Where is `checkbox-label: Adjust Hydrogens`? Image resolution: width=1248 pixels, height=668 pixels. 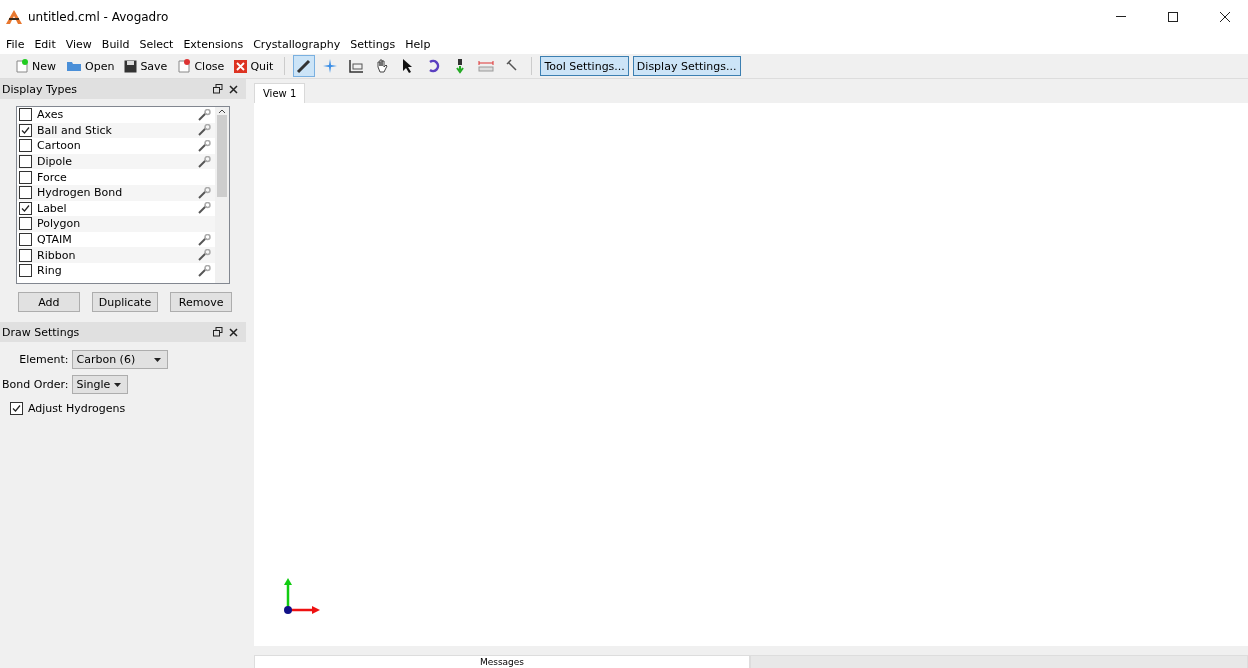 checkbox-label: Adjust Hydrogens is located at coordinates (77, 408).